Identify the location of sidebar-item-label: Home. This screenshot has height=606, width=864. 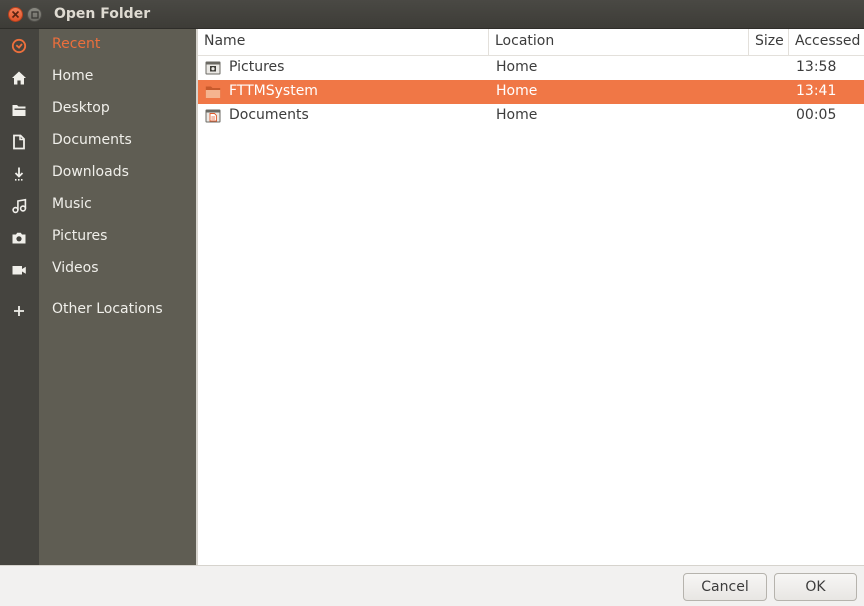
(73, 76).